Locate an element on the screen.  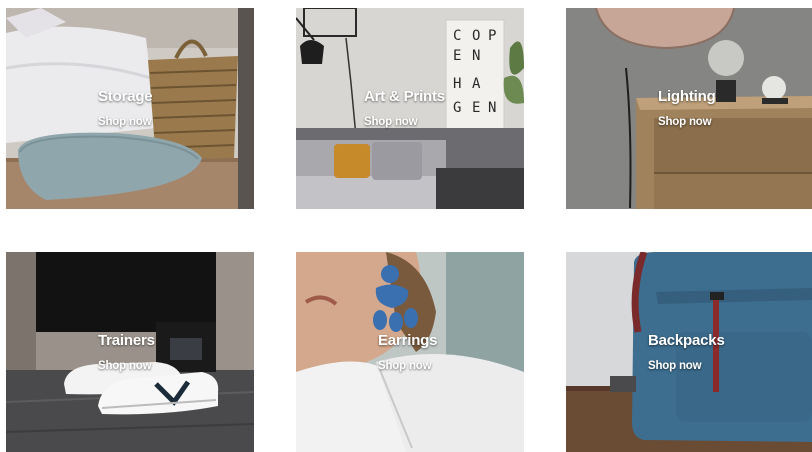
category-tile-lighting: Lighting Shop now is located at coordinates (689, 108).